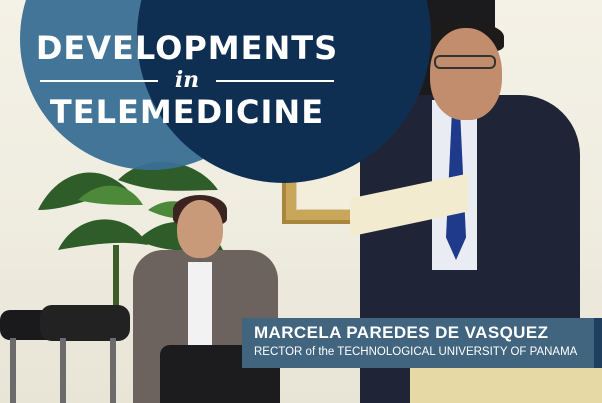  Describe the element at coordinates (200, 229) in the screenshot. I see `woman-face` at that location.